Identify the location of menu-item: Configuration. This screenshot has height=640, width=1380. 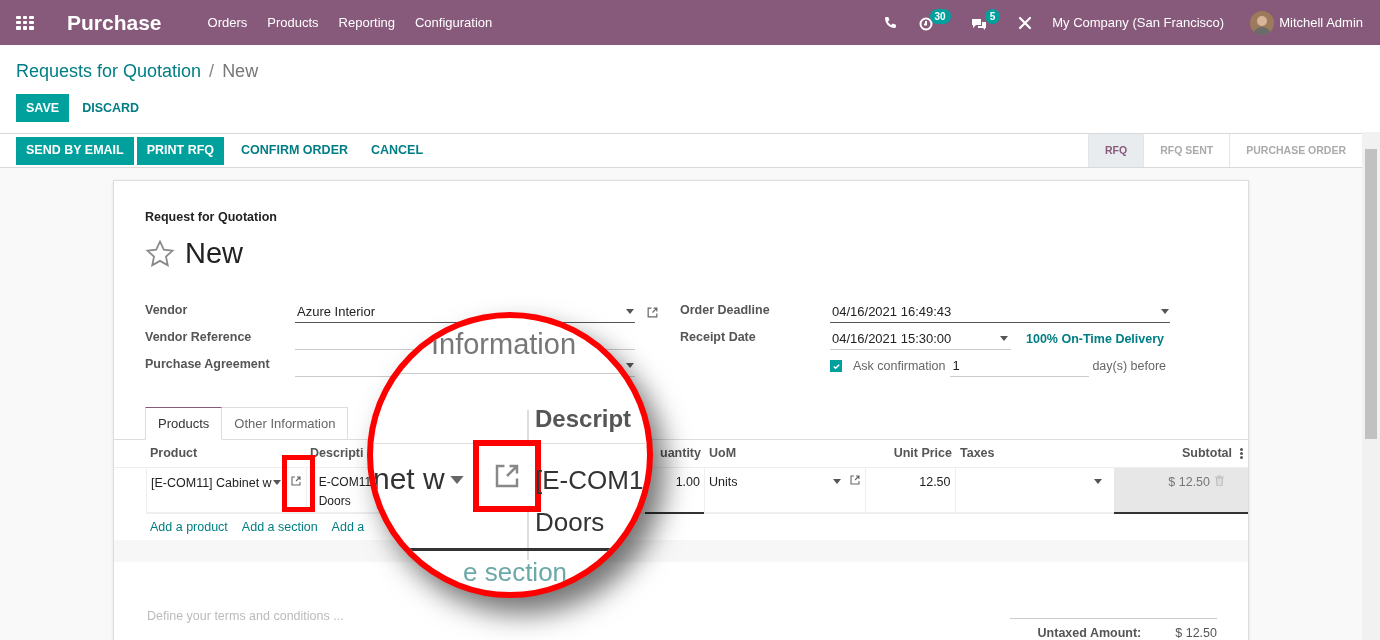
(454, 22).